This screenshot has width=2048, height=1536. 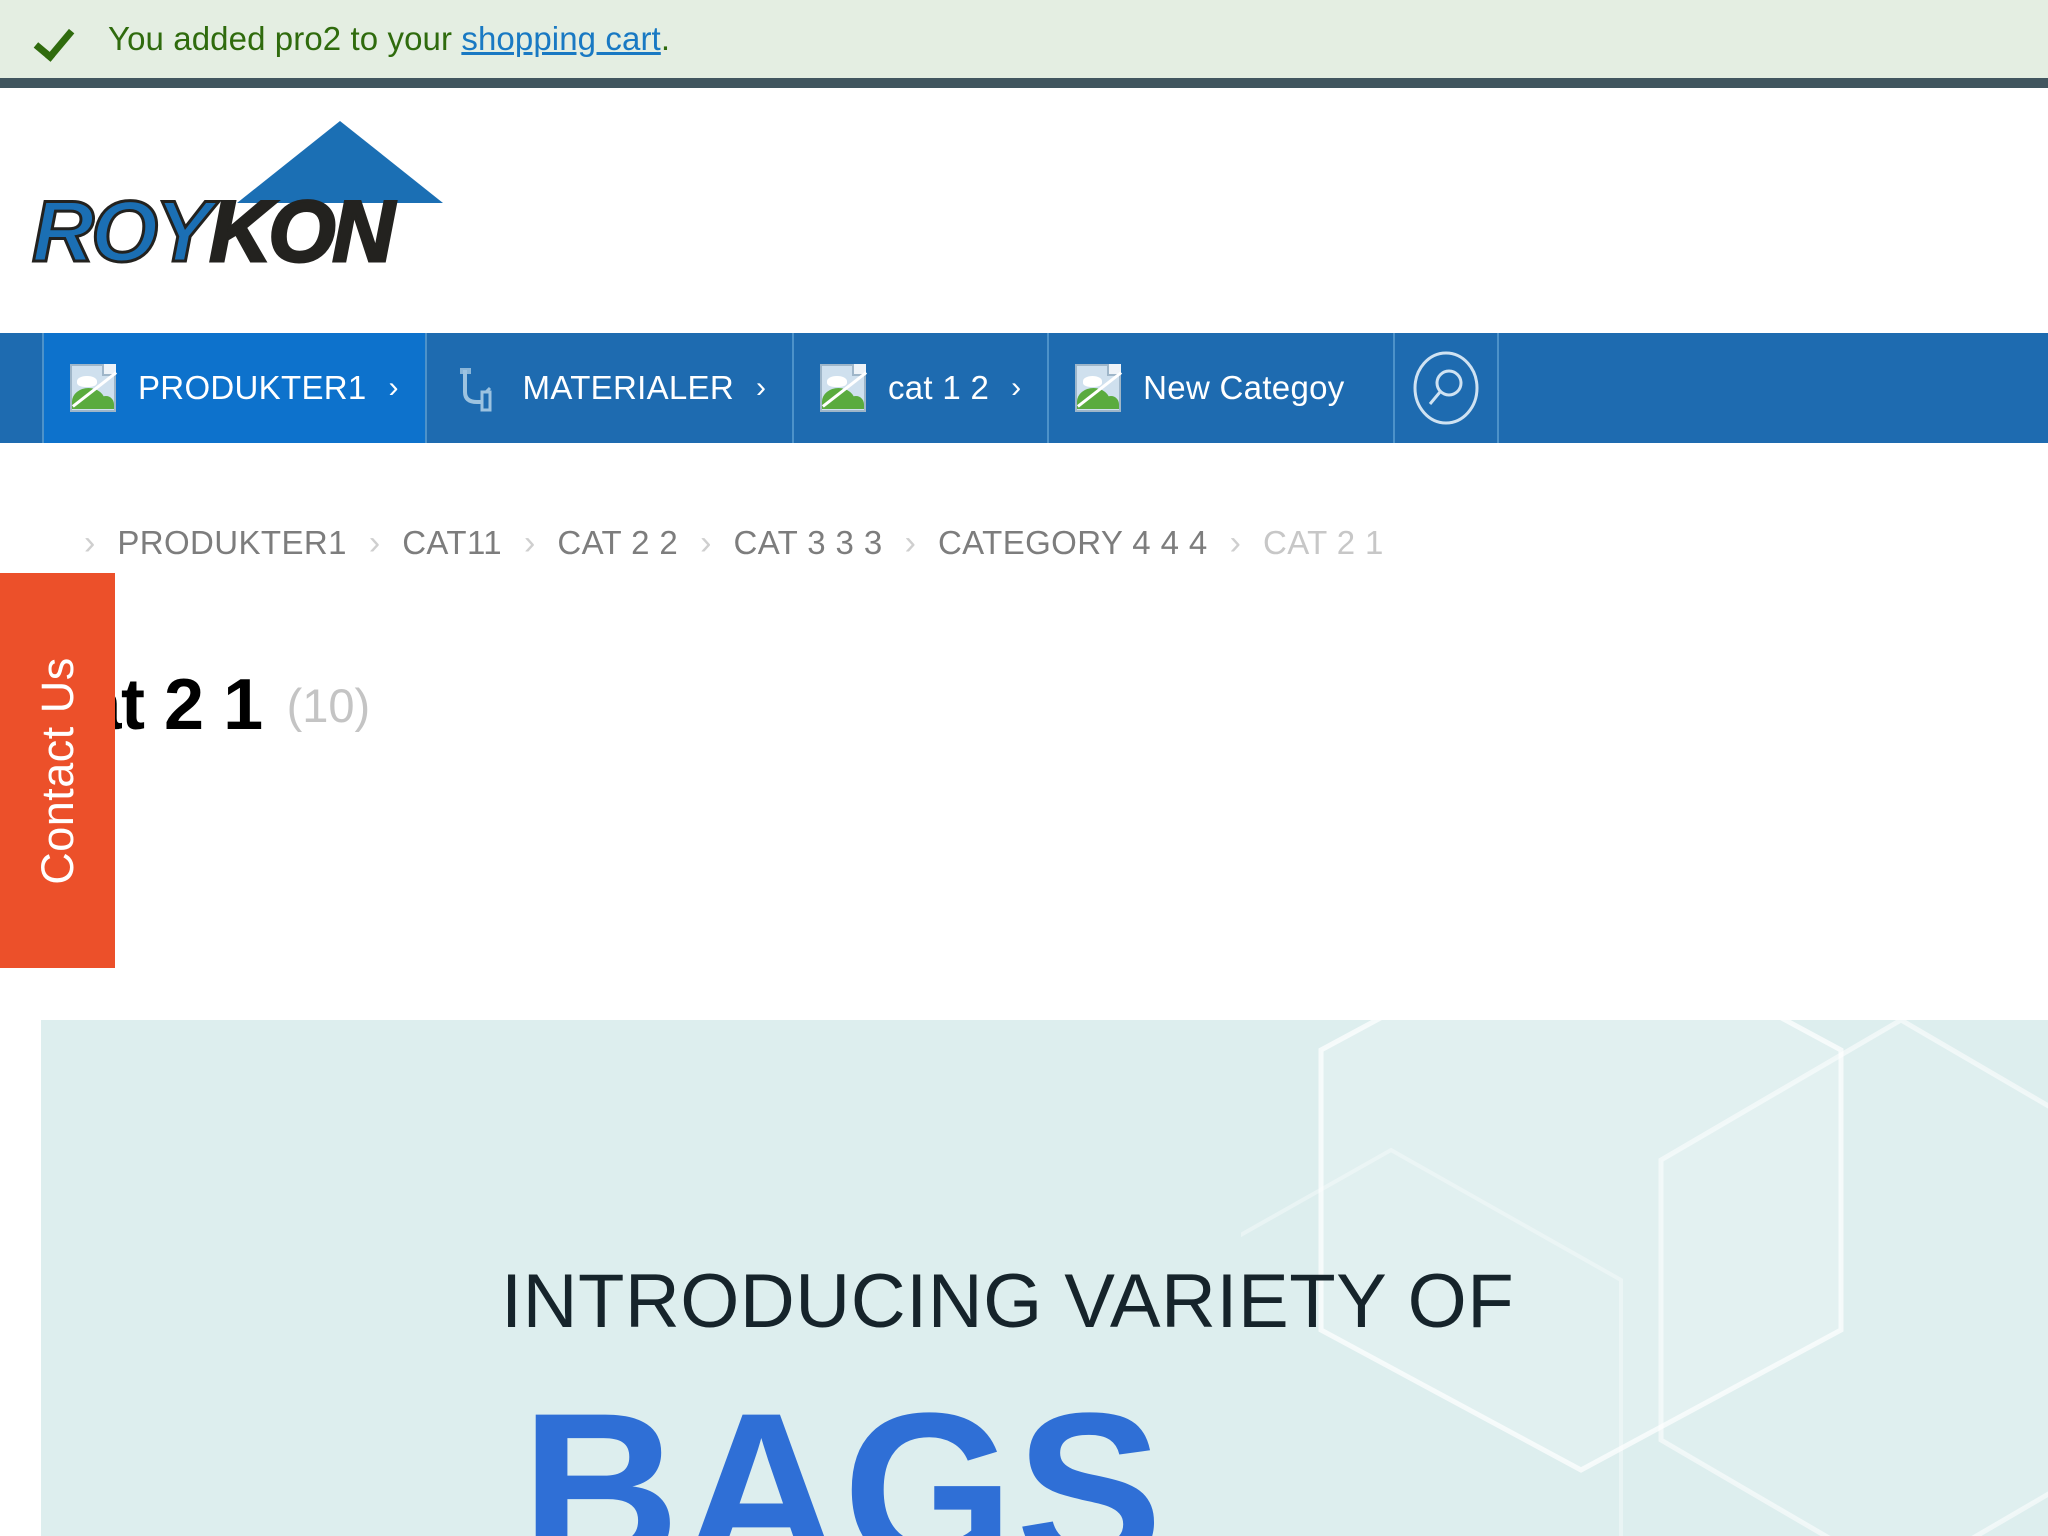 What do you see at coordinates (121, 232) in the screenshot?
I see `logo-wordmark-primary: ROY` at bounding box center [121, 232].